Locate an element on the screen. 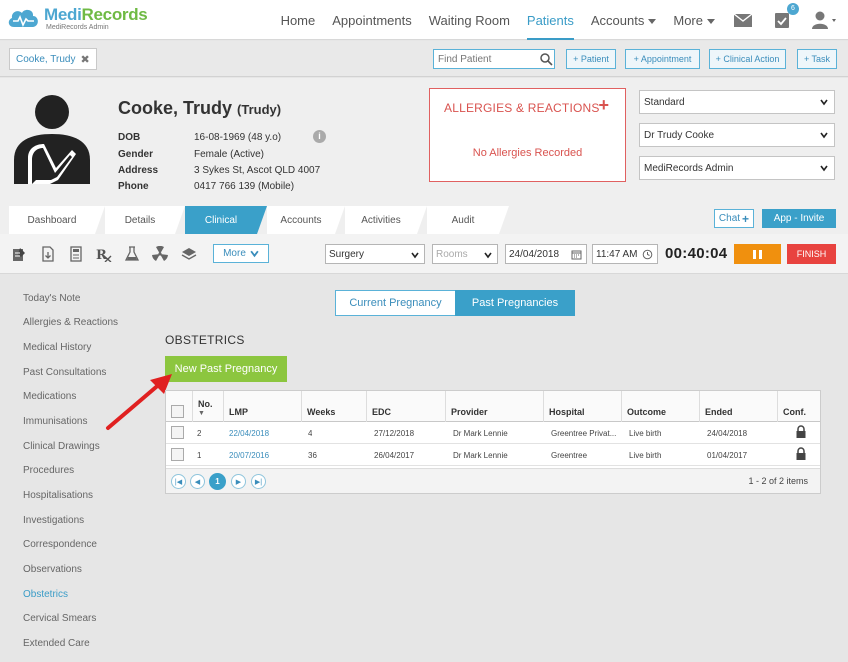  more-tools-button: More is located at coordinates (241, 253).